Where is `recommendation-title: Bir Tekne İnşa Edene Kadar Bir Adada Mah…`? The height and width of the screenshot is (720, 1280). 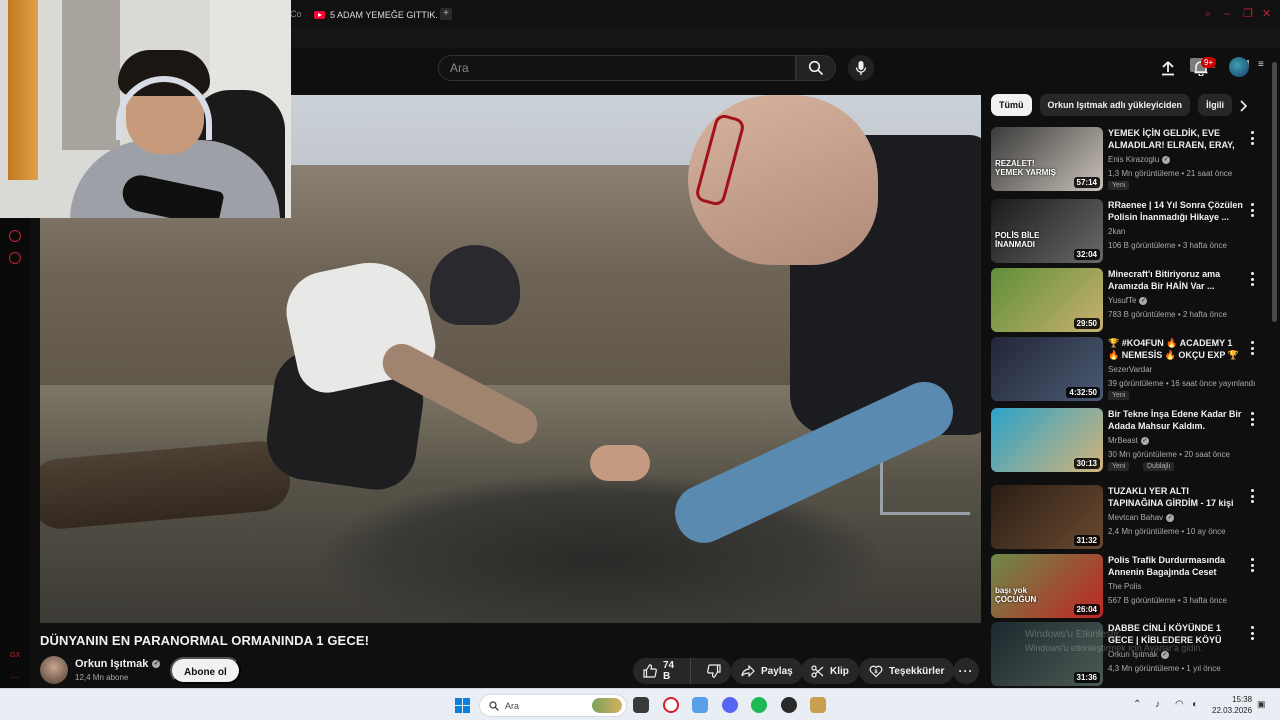 recommendation-title: Bir Tekne İnşa Edene Kadar Bir Adada Mah… is located at coordinates (1175, 420).